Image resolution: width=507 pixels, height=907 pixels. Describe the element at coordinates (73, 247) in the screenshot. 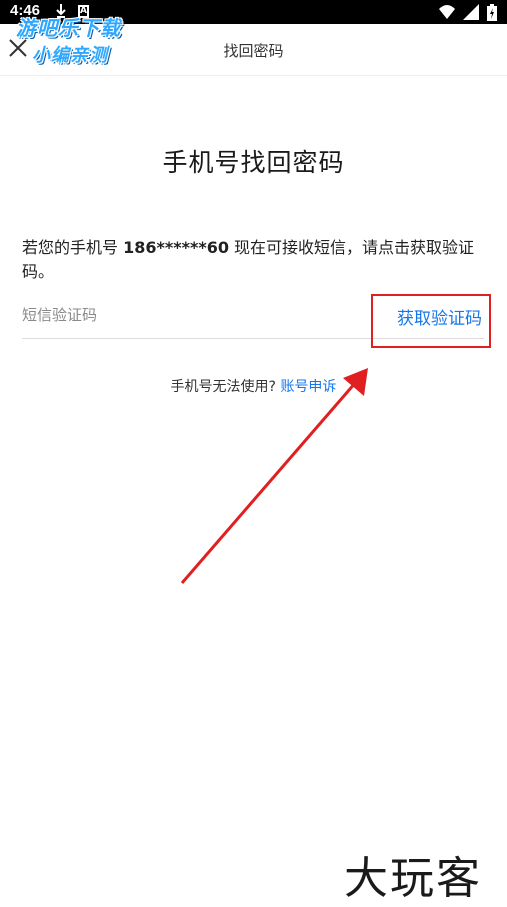

I see `info-prefix: 若您的手机号` at that location.